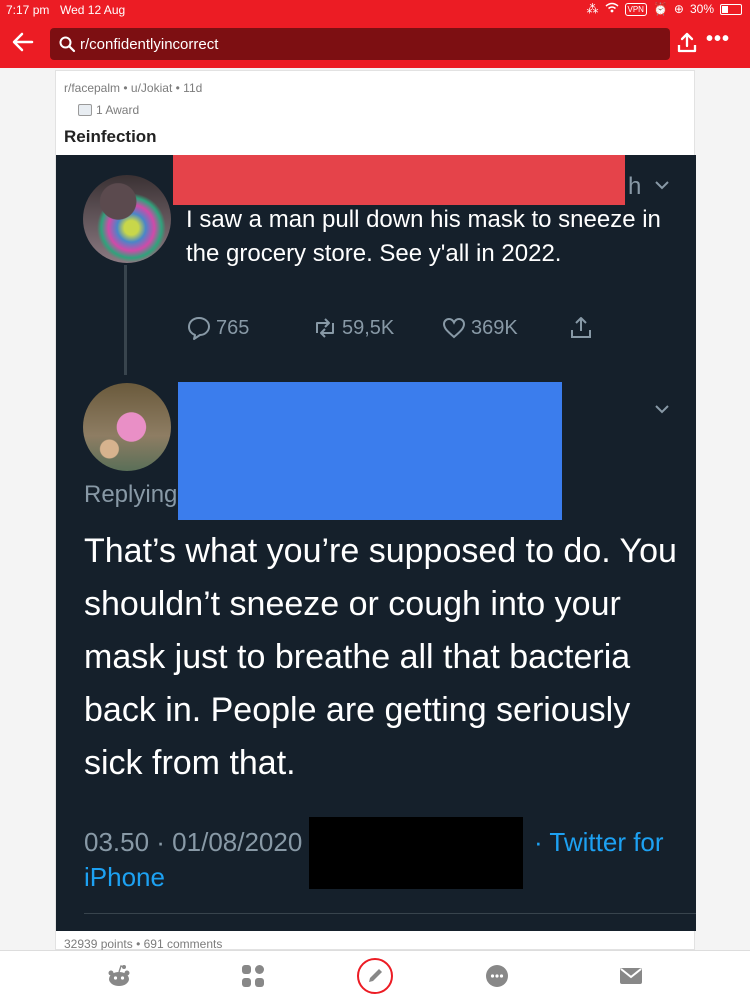  I want to click on status-time: 7:17 pm, so click(28, 10).